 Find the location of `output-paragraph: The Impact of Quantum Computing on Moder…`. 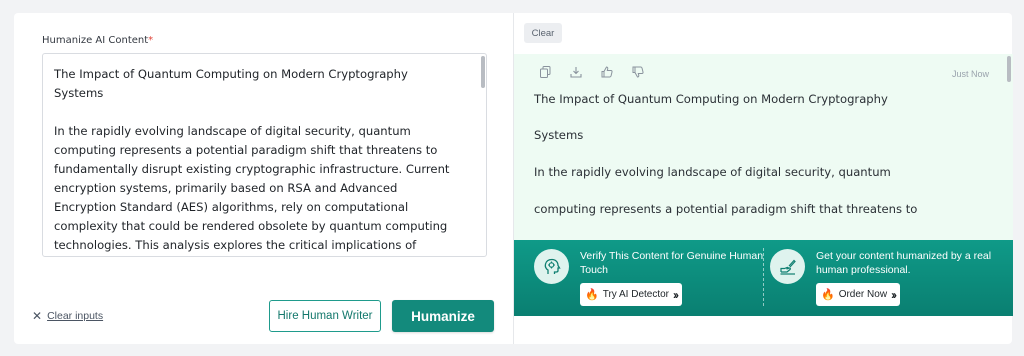

output-paragraph: The Impact of Quantum Computing on Moder… is located at coordinates (711, 99).